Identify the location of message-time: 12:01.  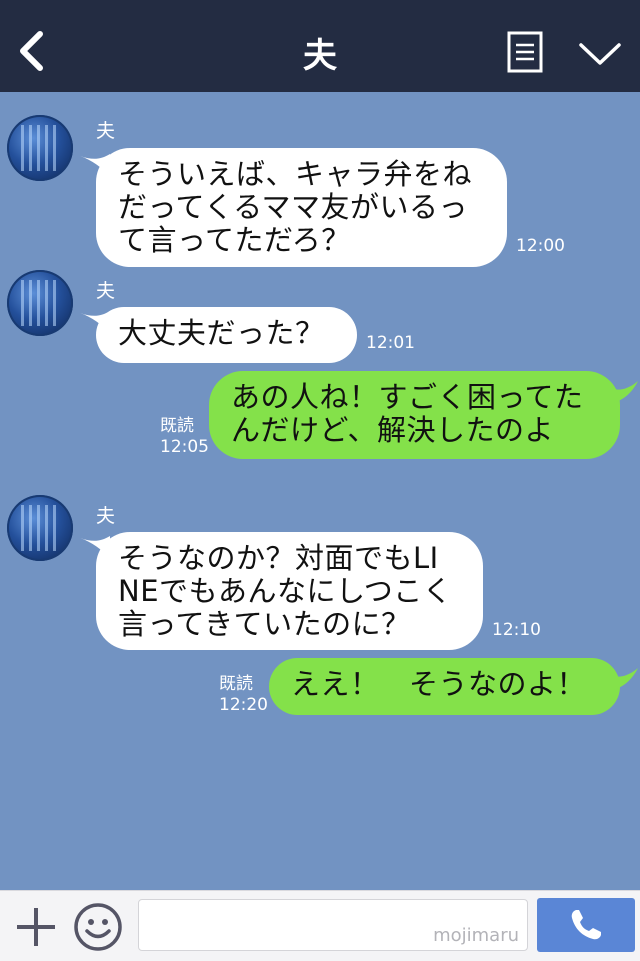
(390, 343).